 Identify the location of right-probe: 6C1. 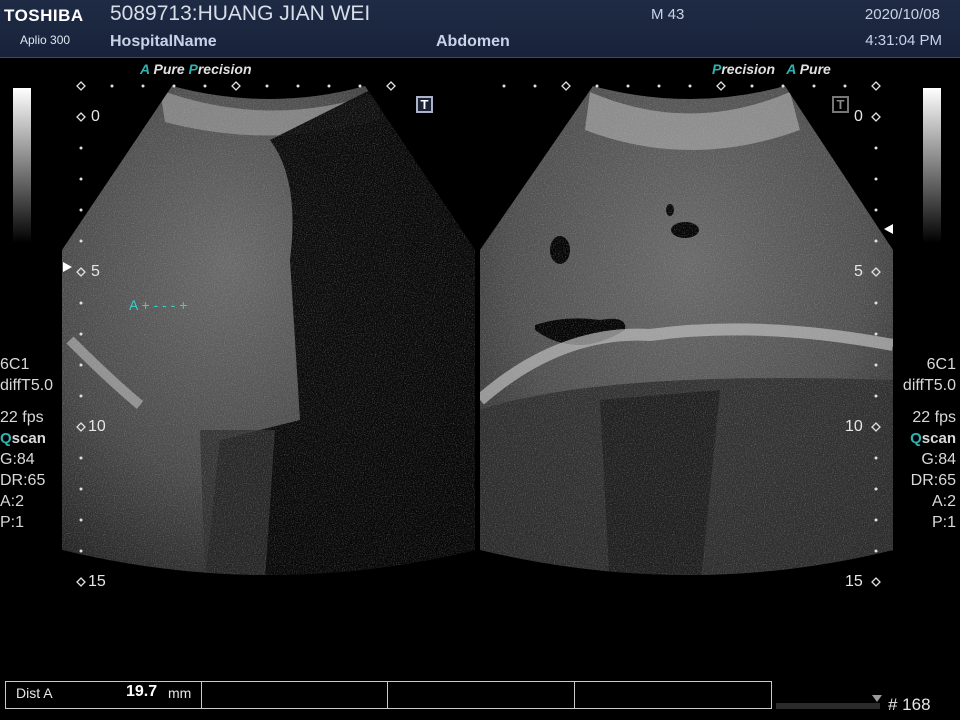
(941, 364).